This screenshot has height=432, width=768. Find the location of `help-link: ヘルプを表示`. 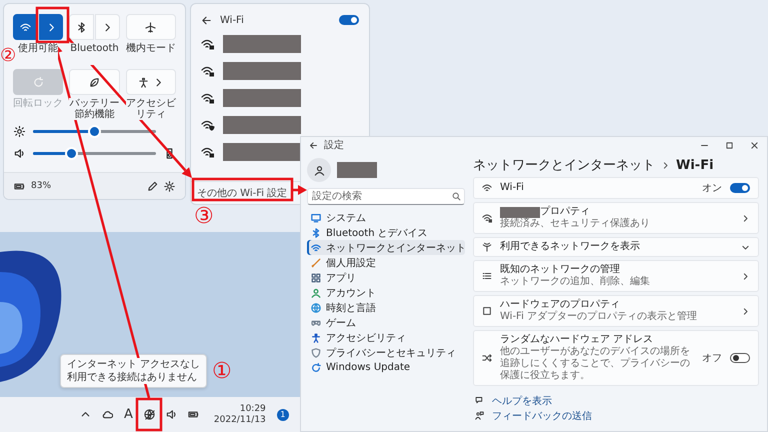

help-link: ヘルプを表示 is located at coordinates (522, 401).